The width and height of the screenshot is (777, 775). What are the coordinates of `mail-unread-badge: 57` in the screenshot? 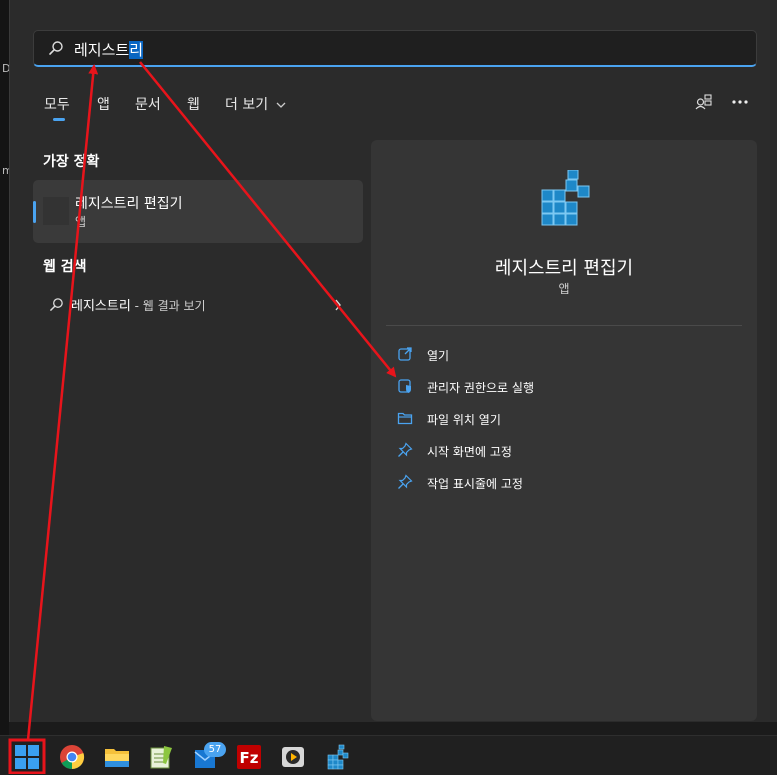 It's located at (215, 749).